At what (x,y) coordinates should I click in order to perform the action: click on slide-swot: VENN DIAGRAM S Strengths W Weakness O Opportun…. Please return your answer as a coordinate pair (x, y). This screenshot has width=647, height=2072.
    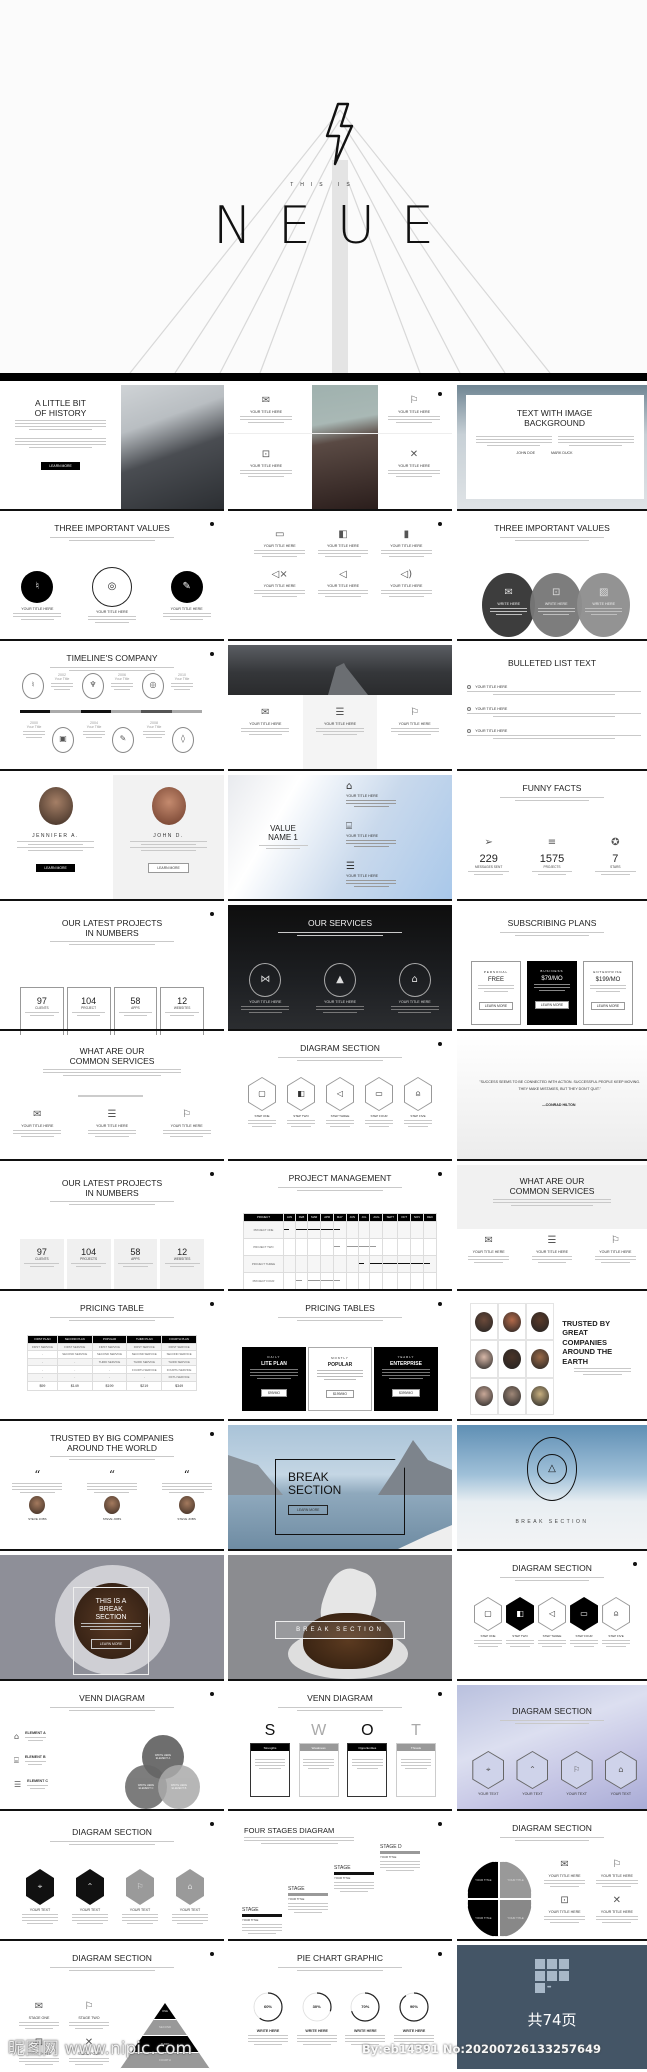
    Looking at the image, I should click on (340, 1747).